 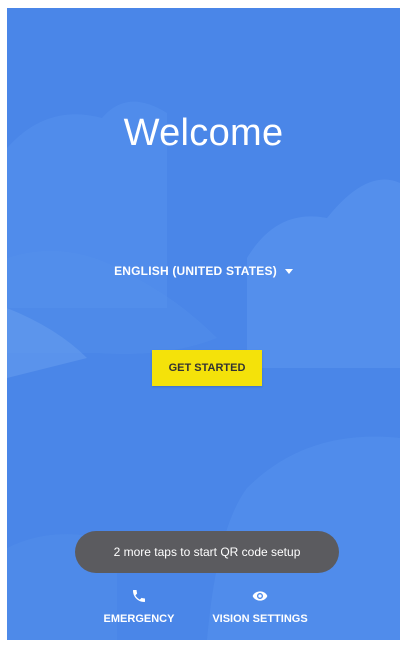 I want to click on toast-message: 2 more taps to start QR code setup, so click(x=207, y=552).